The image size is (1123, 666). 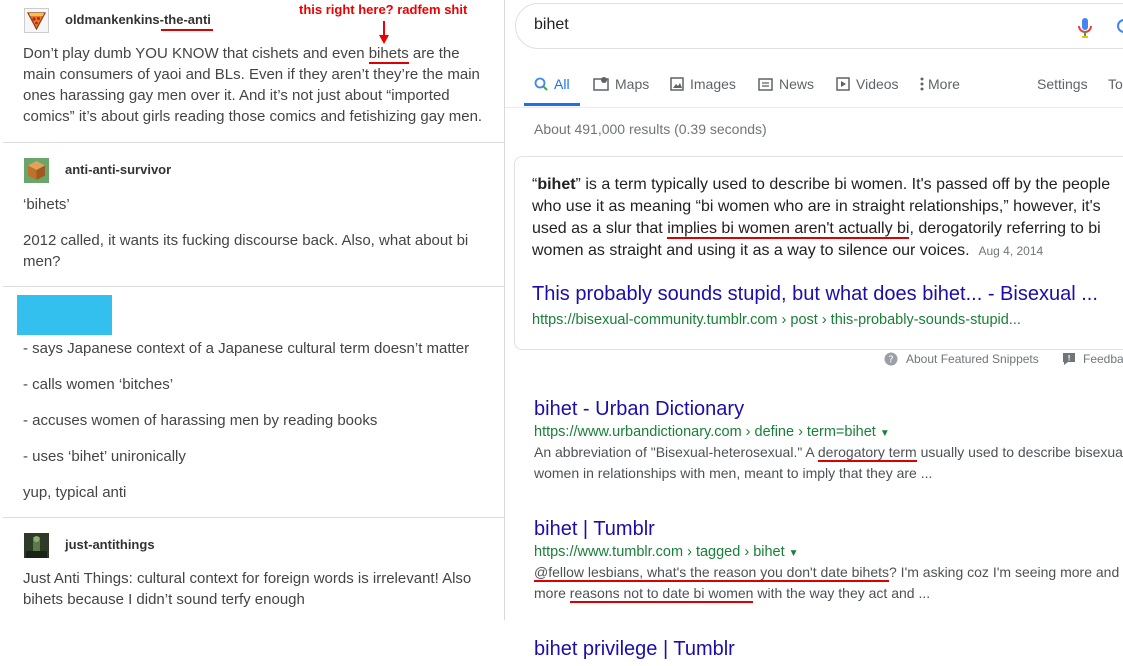 What do you see at coordinates (98, 384) in the screenshot?
I see `post-line-2: - calls women ‘bitches’` at bounding box center [98, 384].